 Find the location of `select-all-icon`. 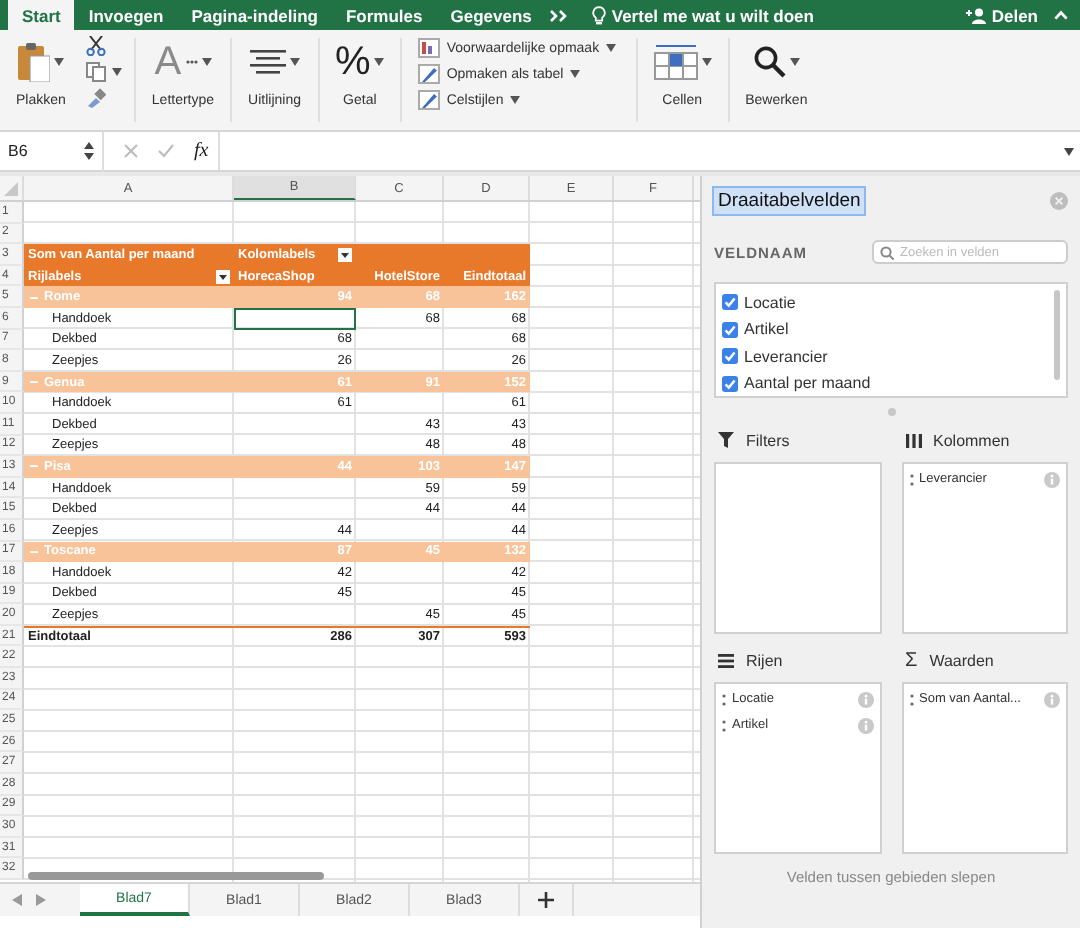

select-all-icon is located at coordinates (11, 188).